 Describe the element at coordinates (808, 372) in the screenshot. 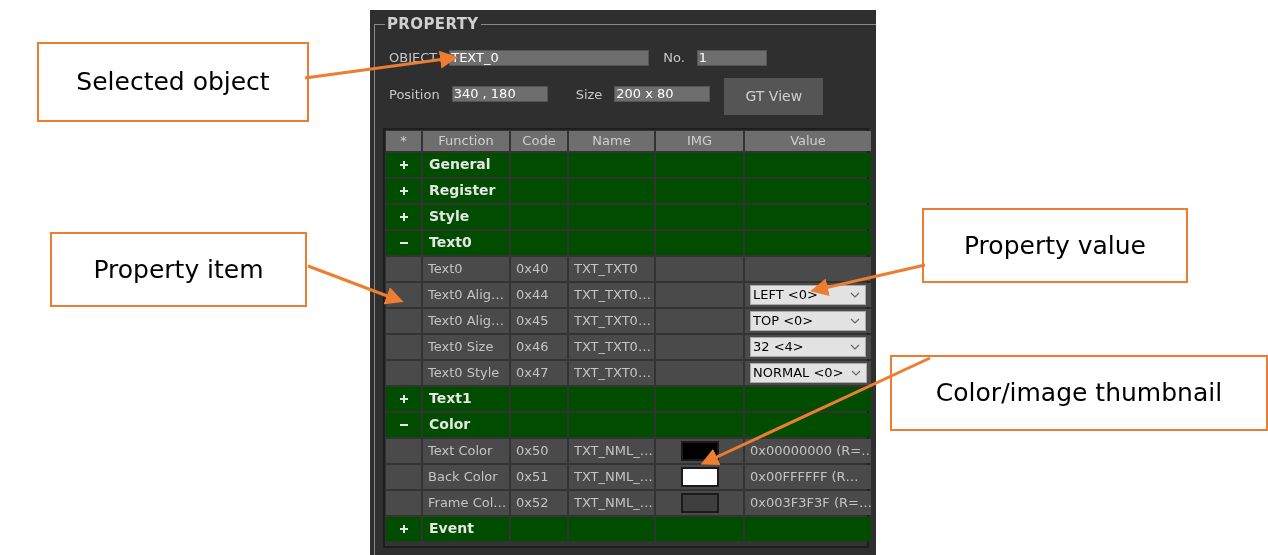

I see `value-dropdown: NORMAL <0>` at that location.